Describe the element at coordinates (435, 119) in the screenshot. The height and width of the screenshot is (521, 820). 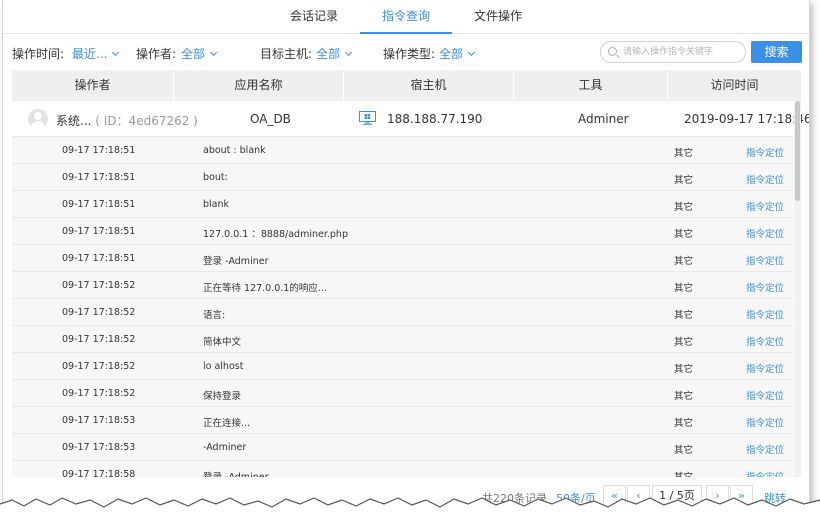
I see `session-host: 188.188.77.190` at that location.